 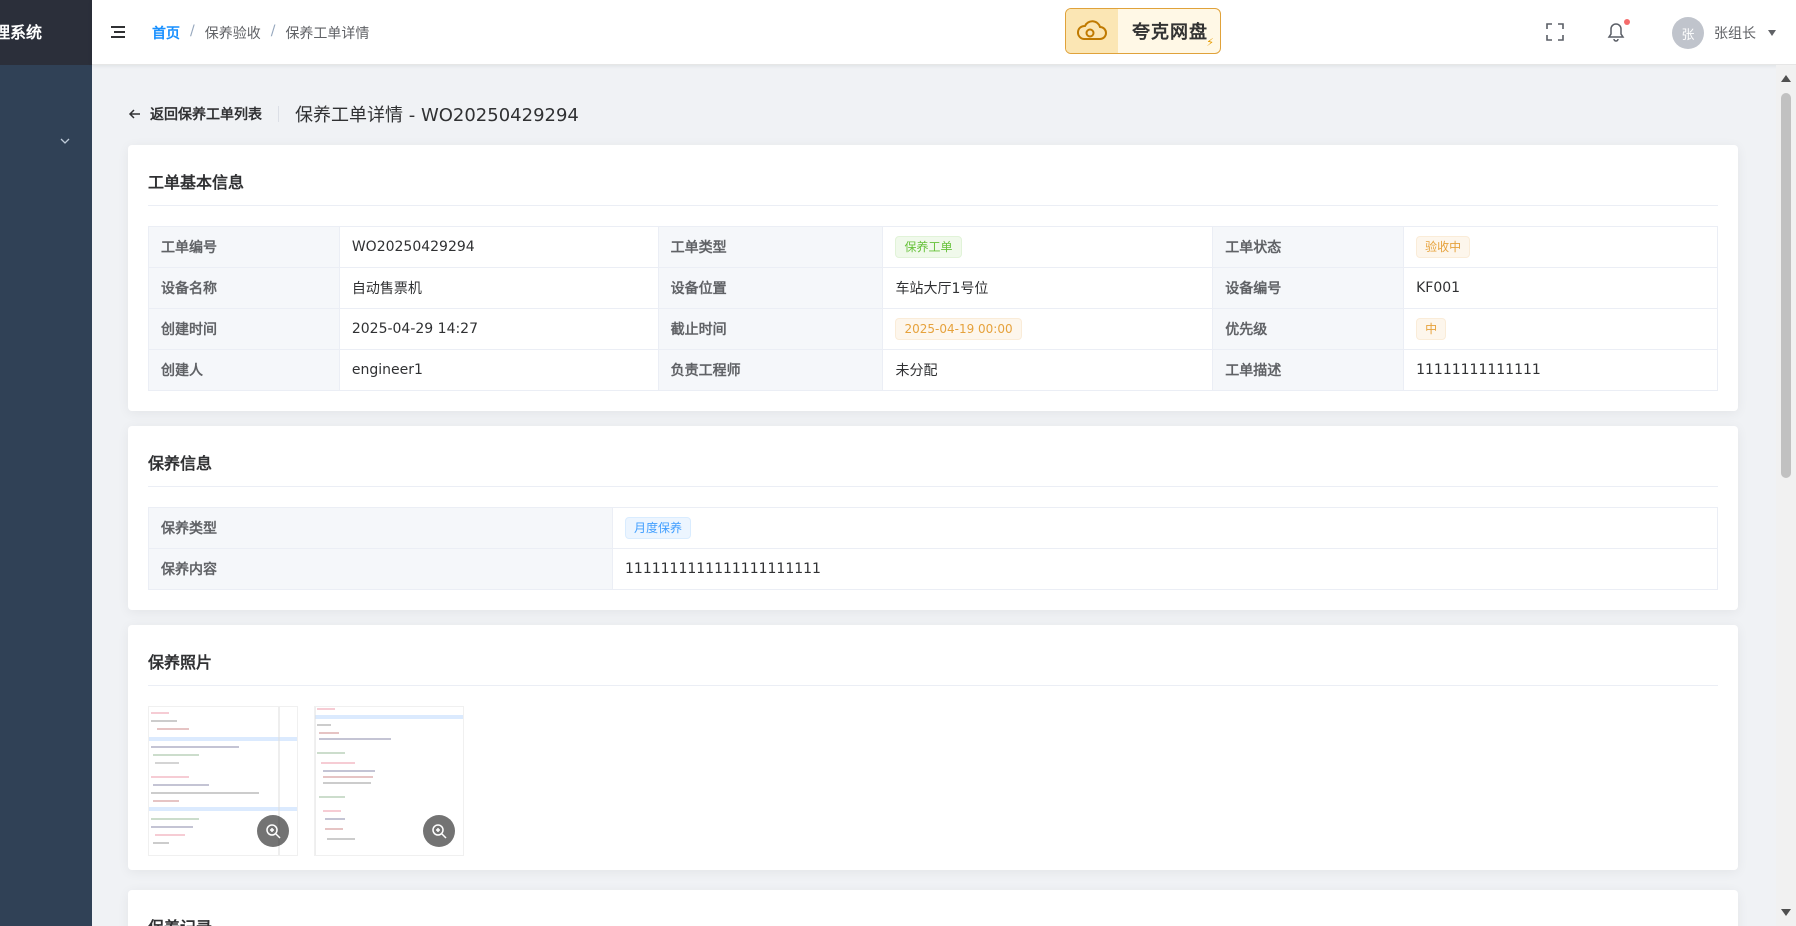 I want to click on user-name: 张组长, so click(x=1735, y=34).